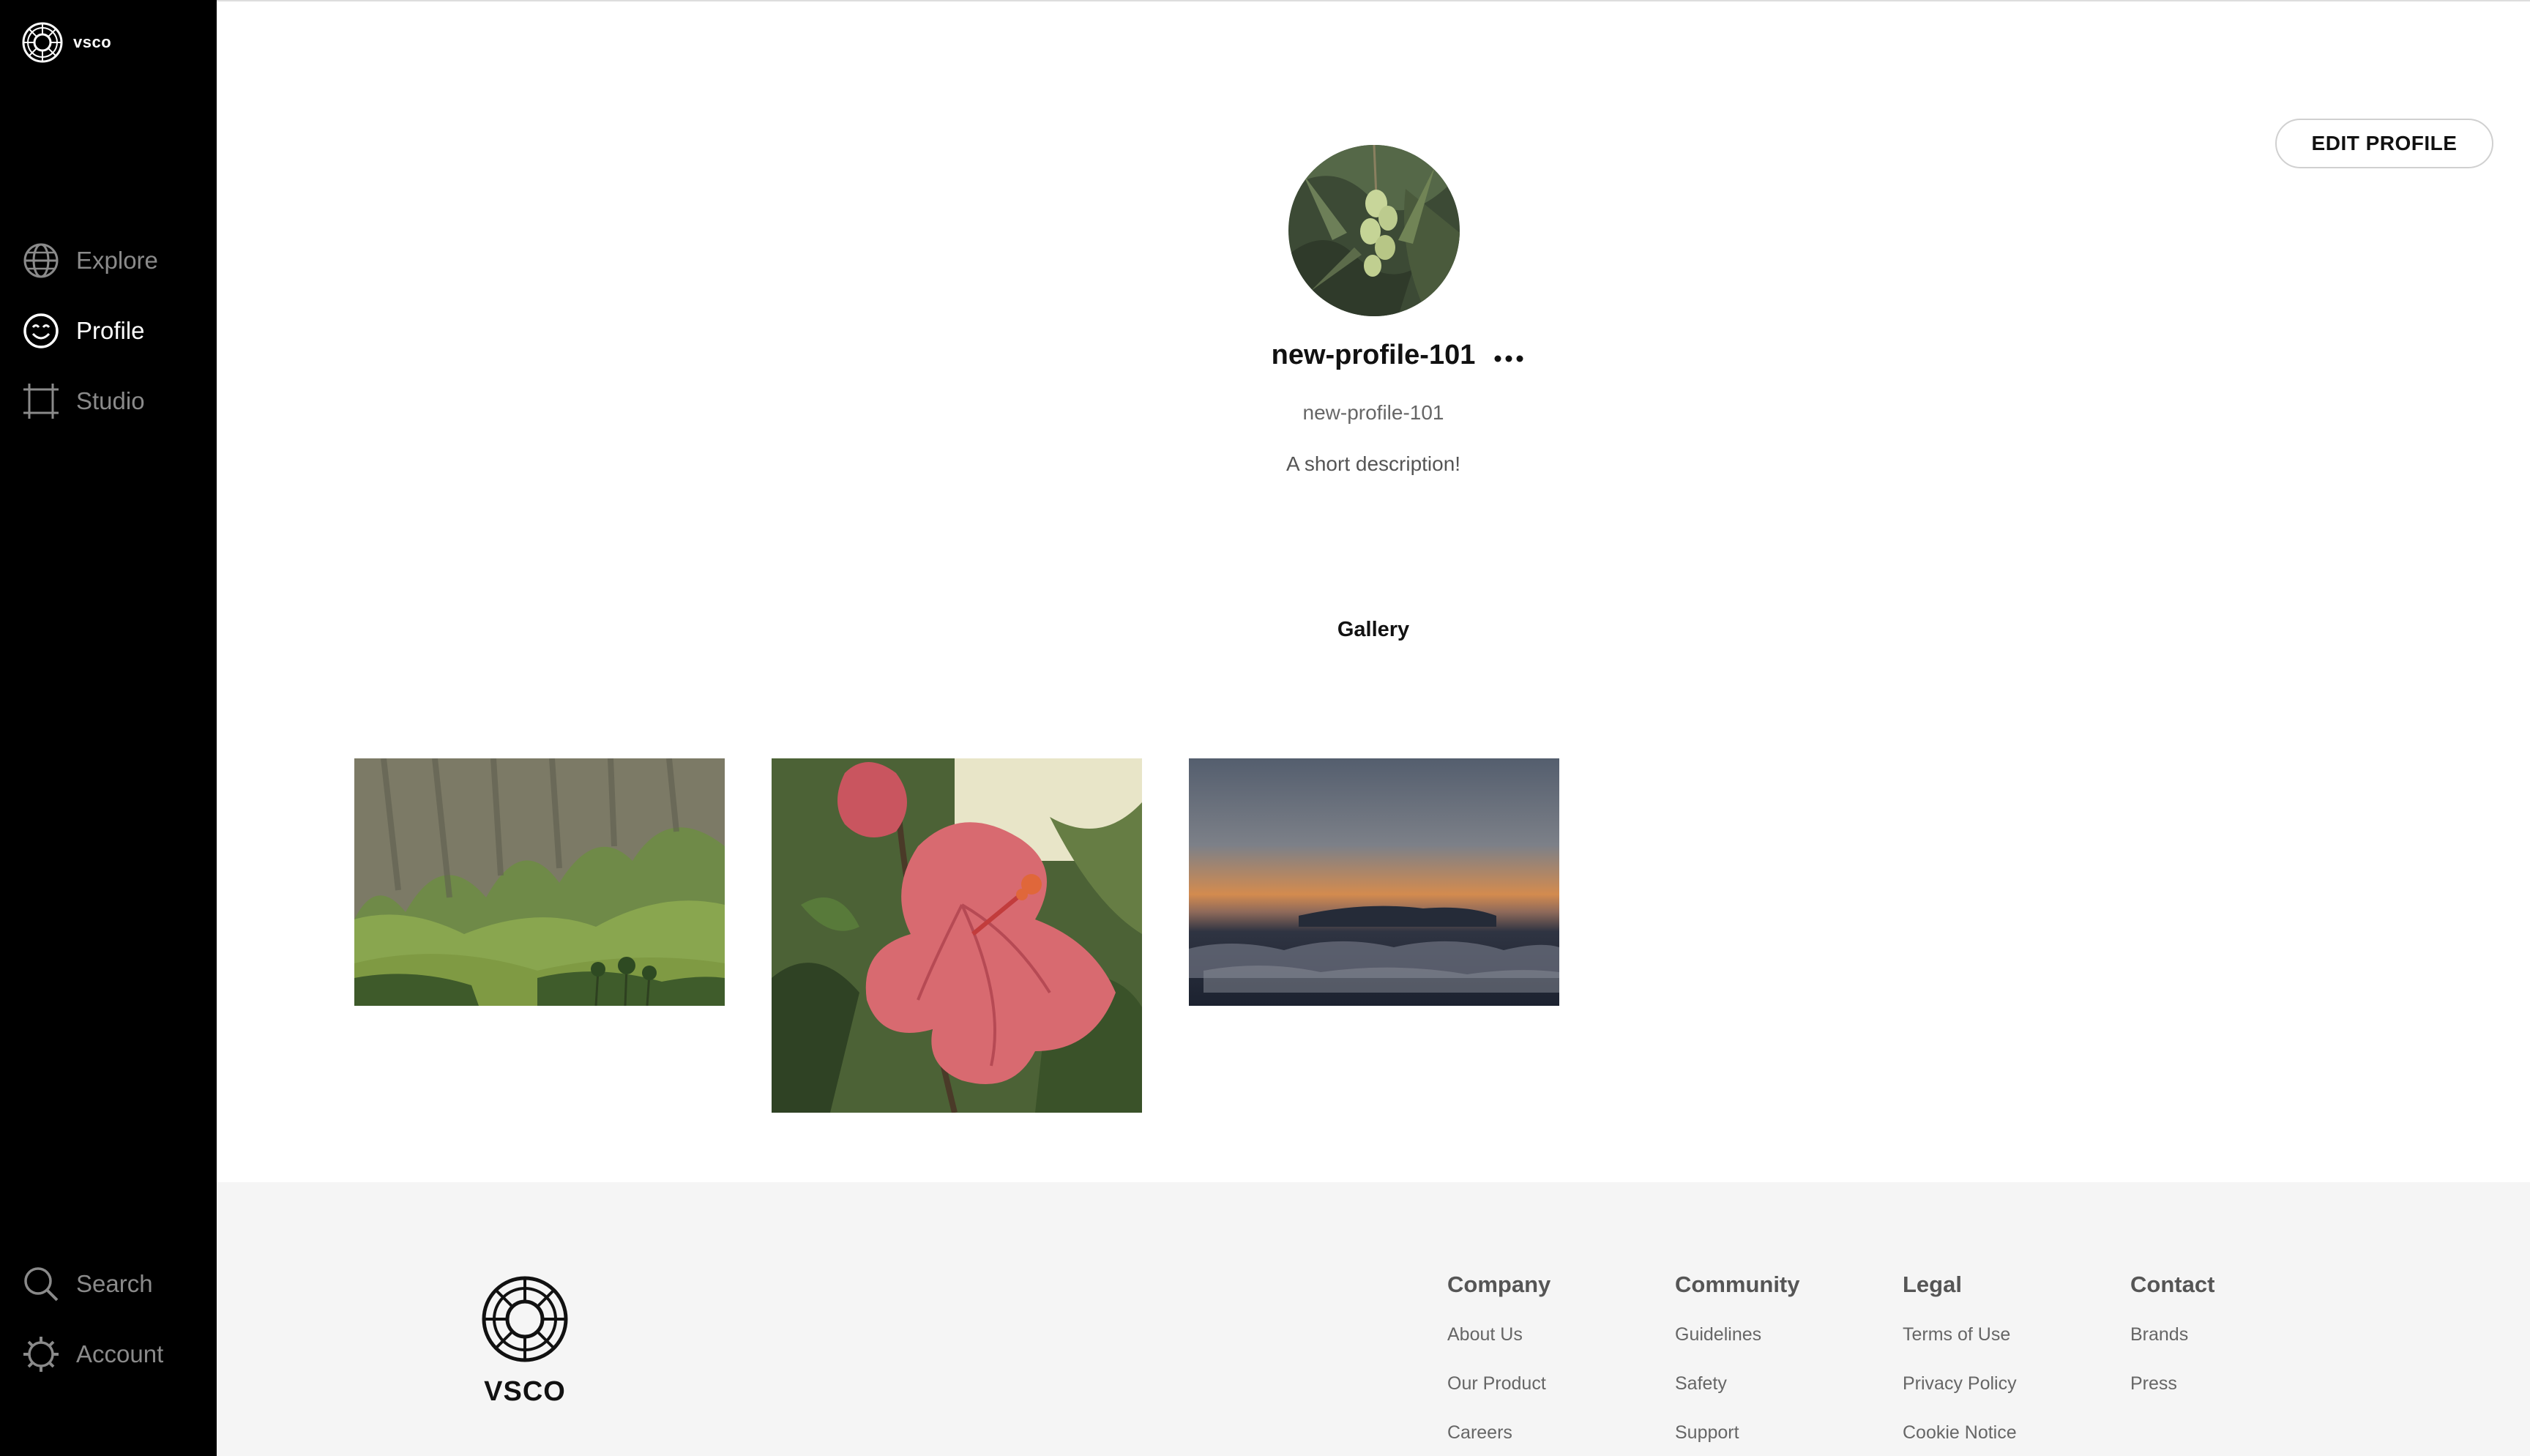 This screenshot has width=2530, height=1456. I want to click on footer-link-privacy: Privacy Policy, so click(1960, 1384).